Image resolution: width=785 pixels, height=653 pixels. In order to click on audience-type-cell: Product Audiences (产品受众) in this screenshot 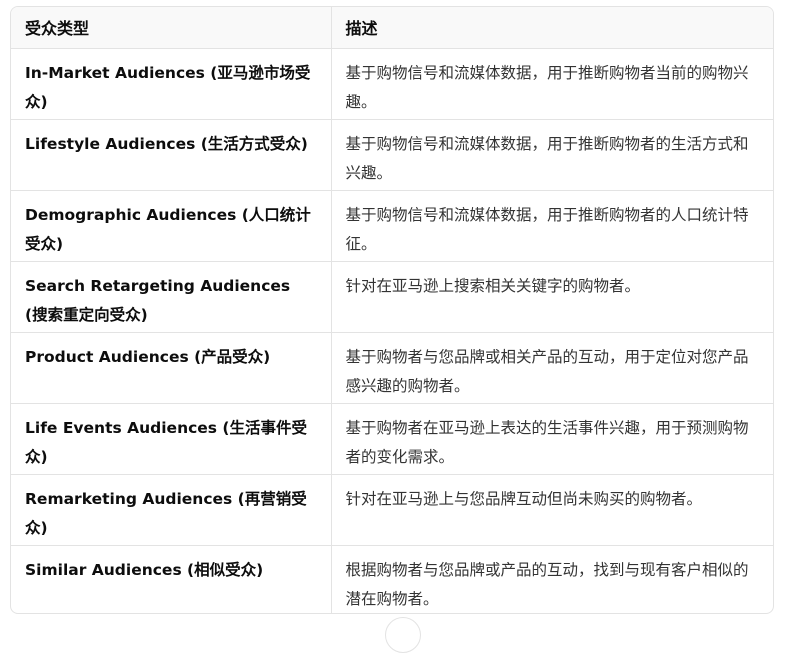, I will do `click(171, 367)`.